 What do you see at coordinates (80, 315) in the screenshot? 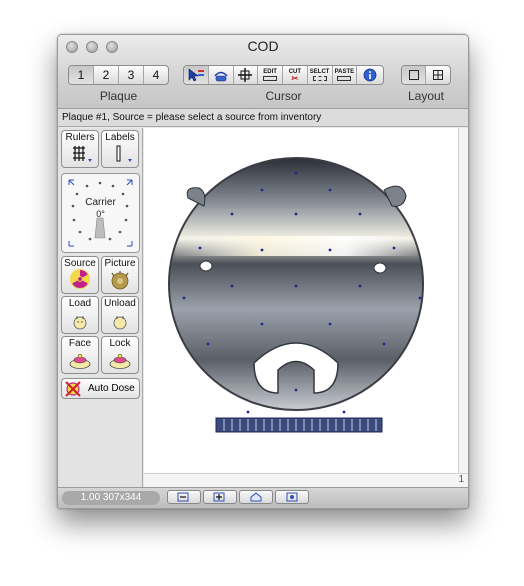
I see `load-button: Load` at bounding box center [80, 315].